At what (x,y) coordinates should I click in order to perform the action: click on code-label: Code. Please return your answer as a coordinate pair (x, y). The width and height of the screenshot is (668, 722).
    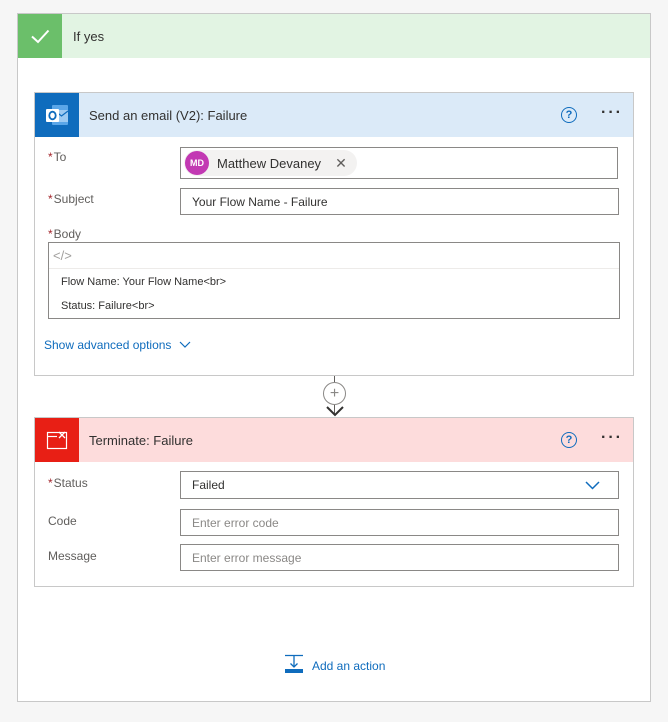
    Looking at the image, I should click on (62, 521).